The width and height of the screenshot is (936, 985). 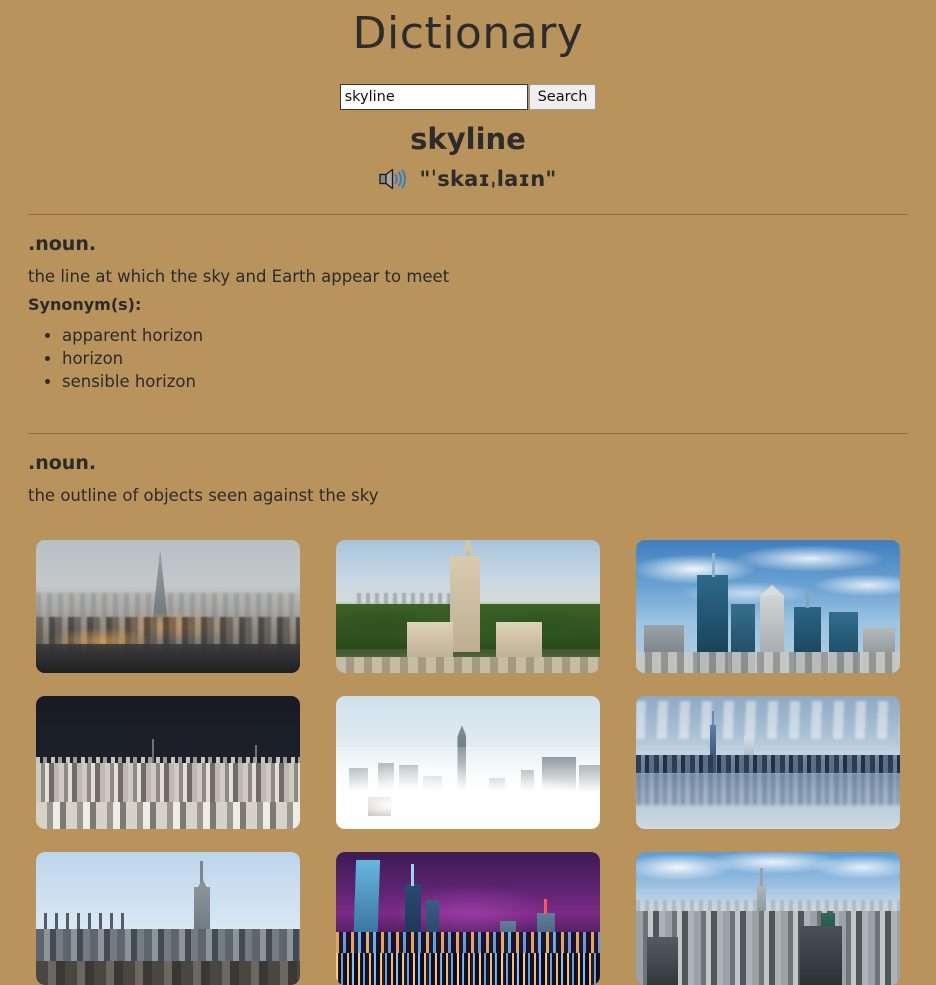 I want to click on skyline-water-reflection-image, so click(x=768, y=762).